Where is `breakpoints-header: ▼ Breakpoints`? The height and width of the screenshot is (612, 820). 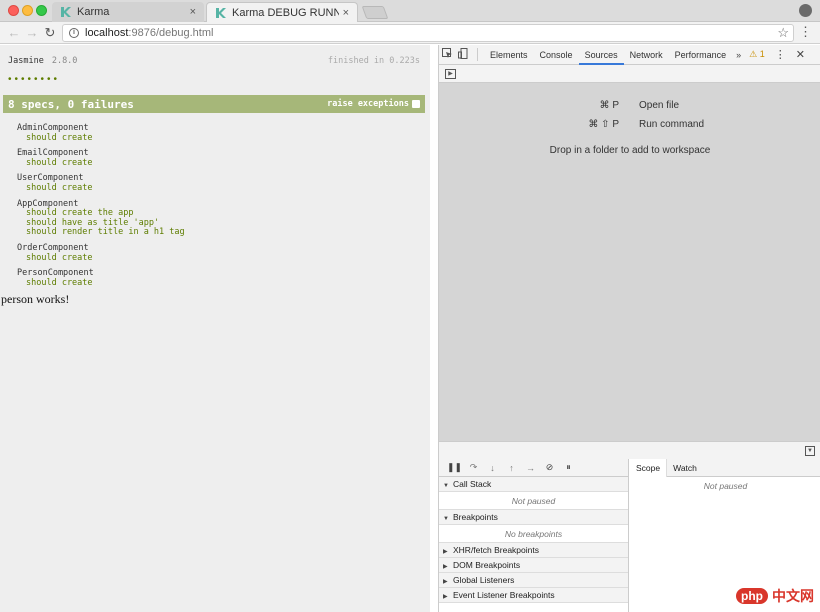
breakpoints-header: ▼ Breakpoints is located at coordinates (533, 517).